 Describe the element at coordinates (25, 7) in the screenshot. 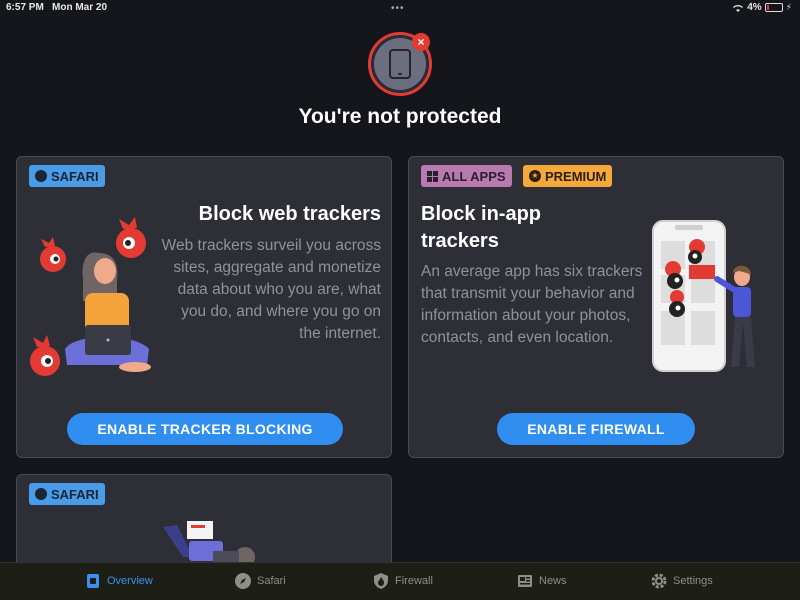

I see `status-time: 6:57 PM` at that location.